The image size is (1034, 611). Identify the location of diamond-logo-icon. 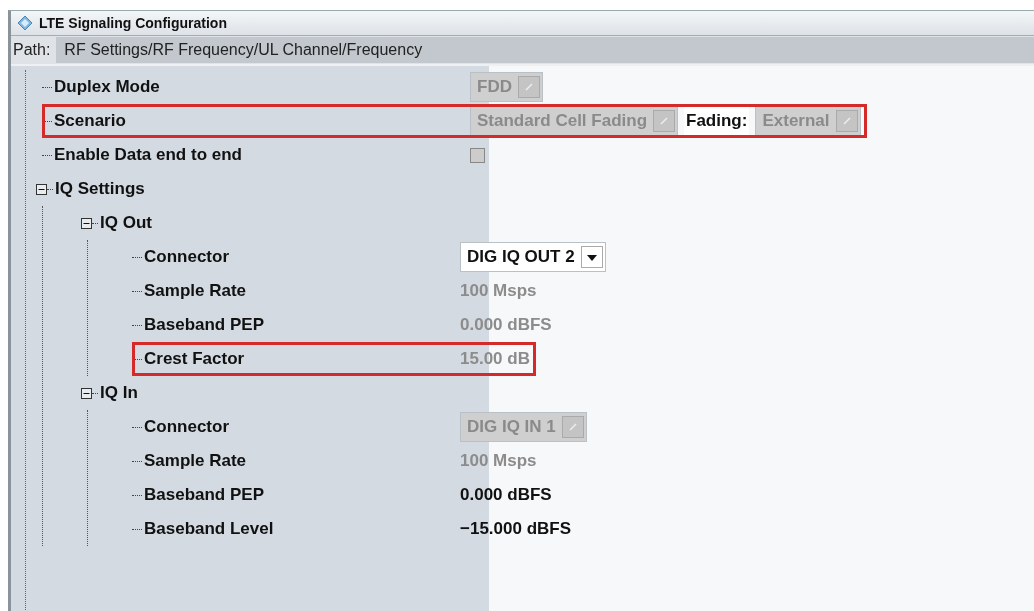
(25, 23).